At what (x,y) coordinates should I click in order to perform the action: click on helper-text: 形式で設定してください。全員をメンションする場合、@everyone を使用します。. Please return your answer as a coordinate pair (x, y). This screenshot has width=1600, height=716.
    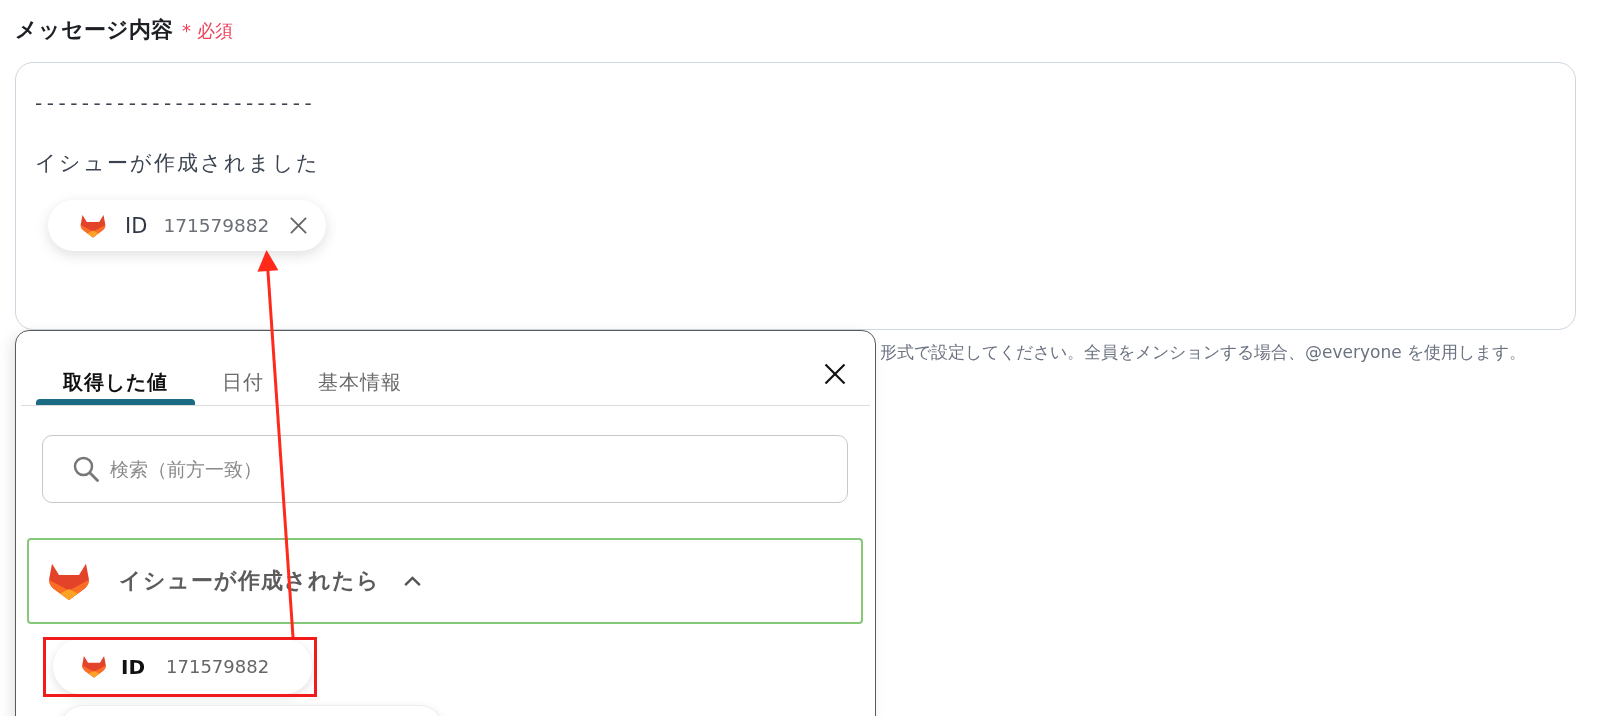
    Looking at the image, I should click on (1203, 352).